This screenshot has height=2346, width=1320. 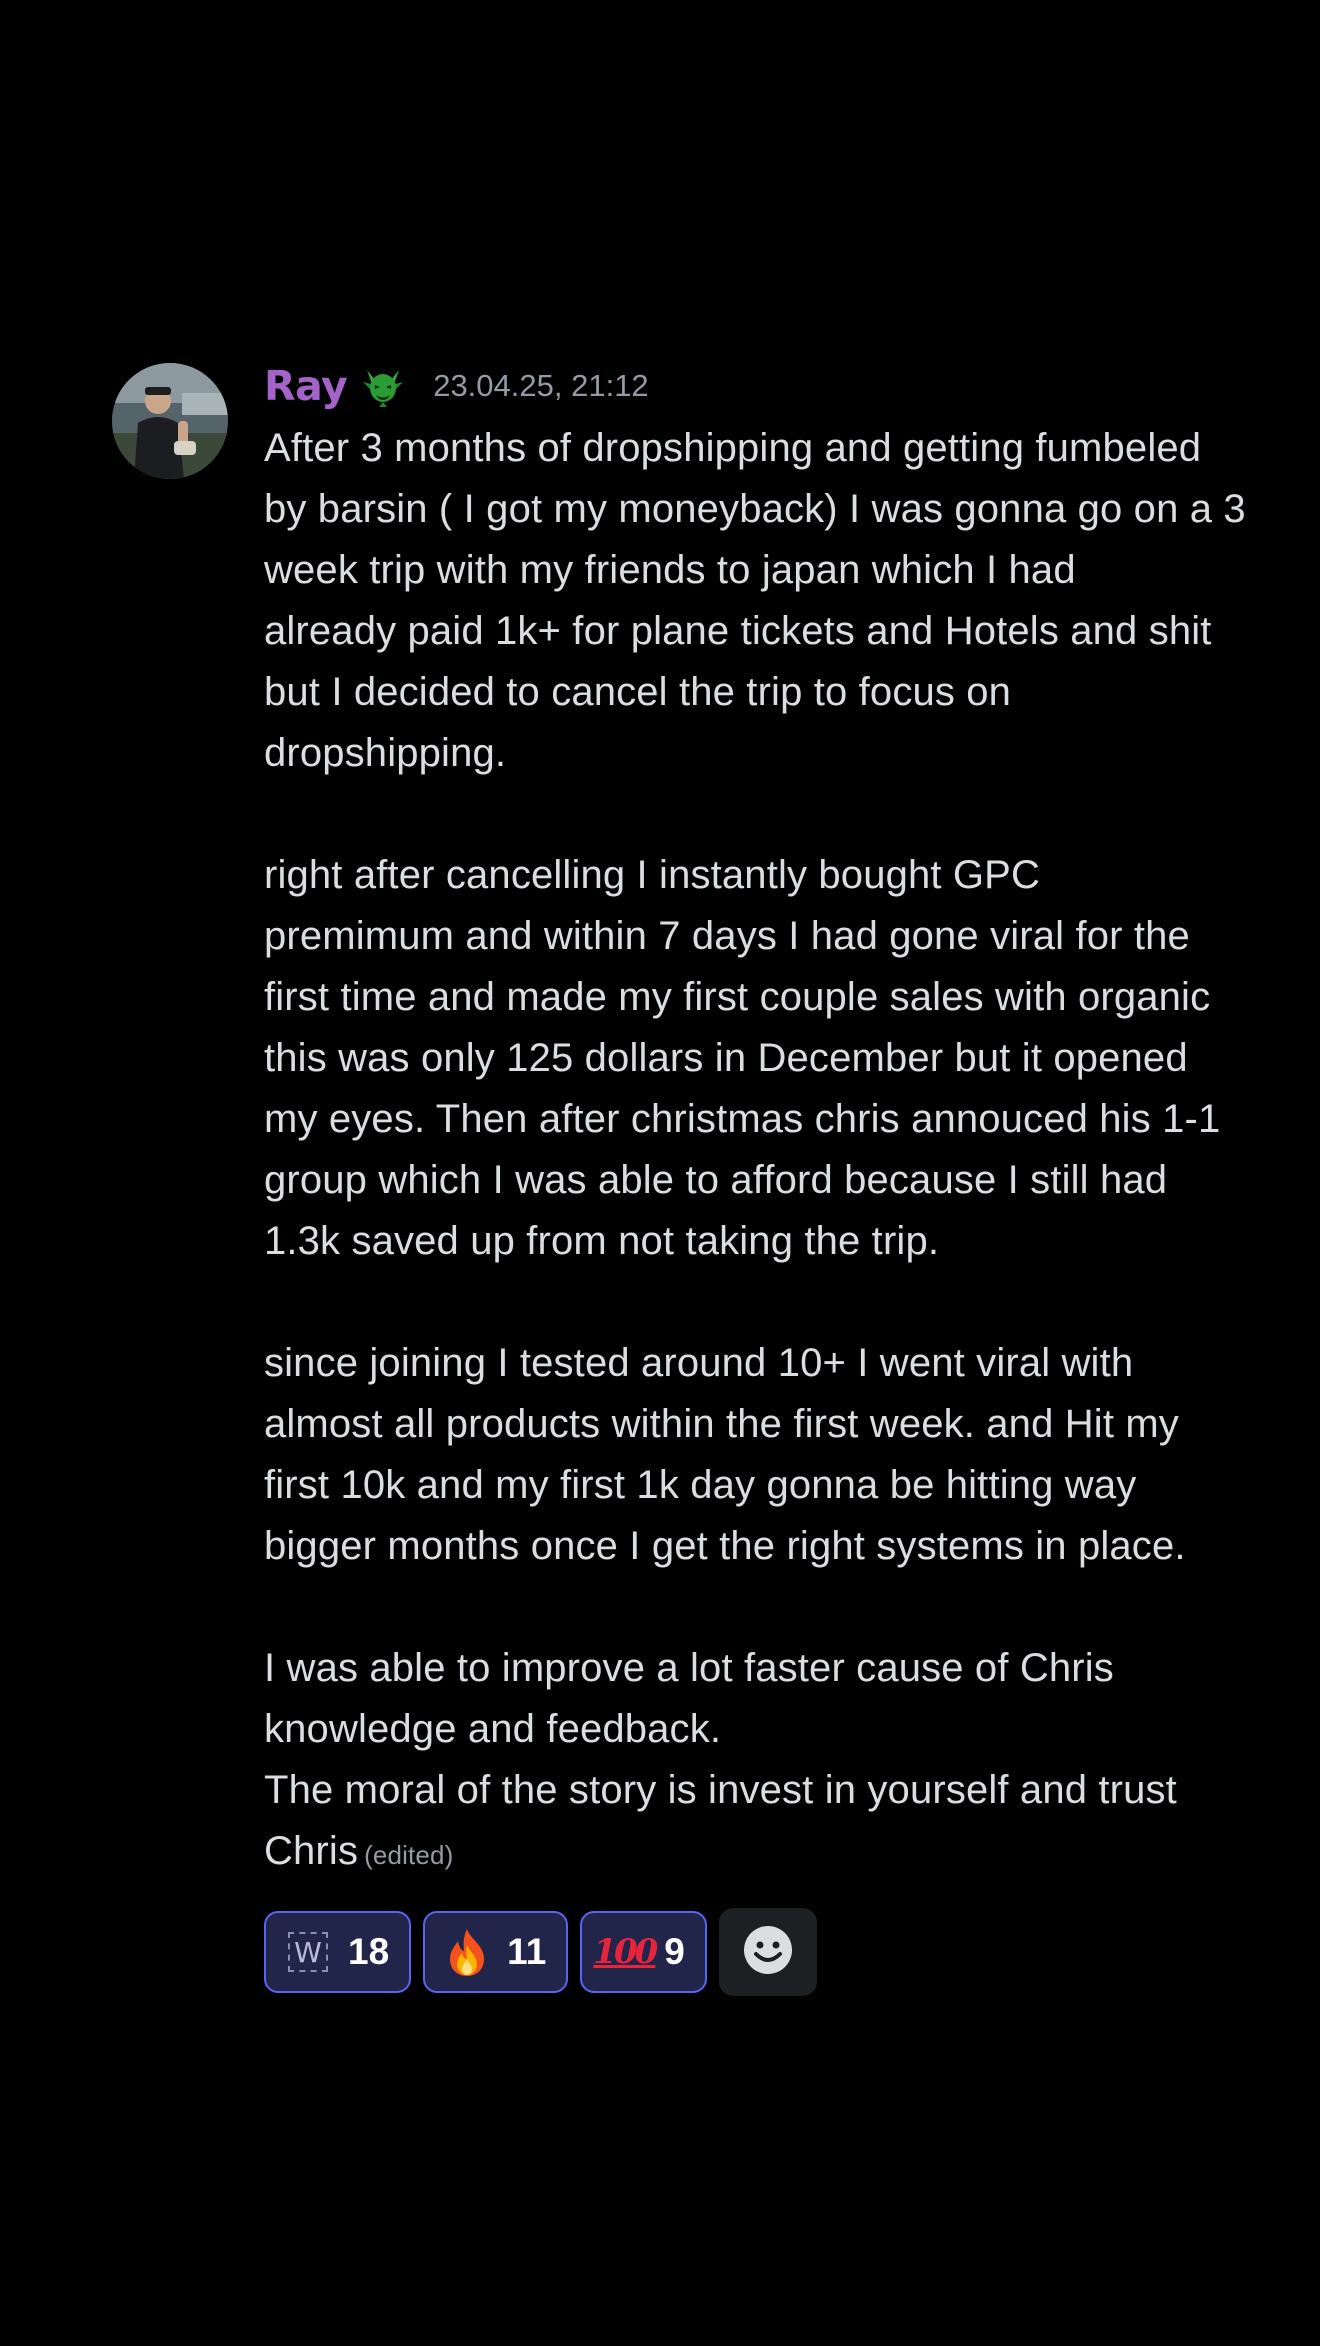 What do you see at coordinates (541, 385) in the screenshot?
I see `timestamp: 23.04.25, 21:12` at bounding box center [541, 385].